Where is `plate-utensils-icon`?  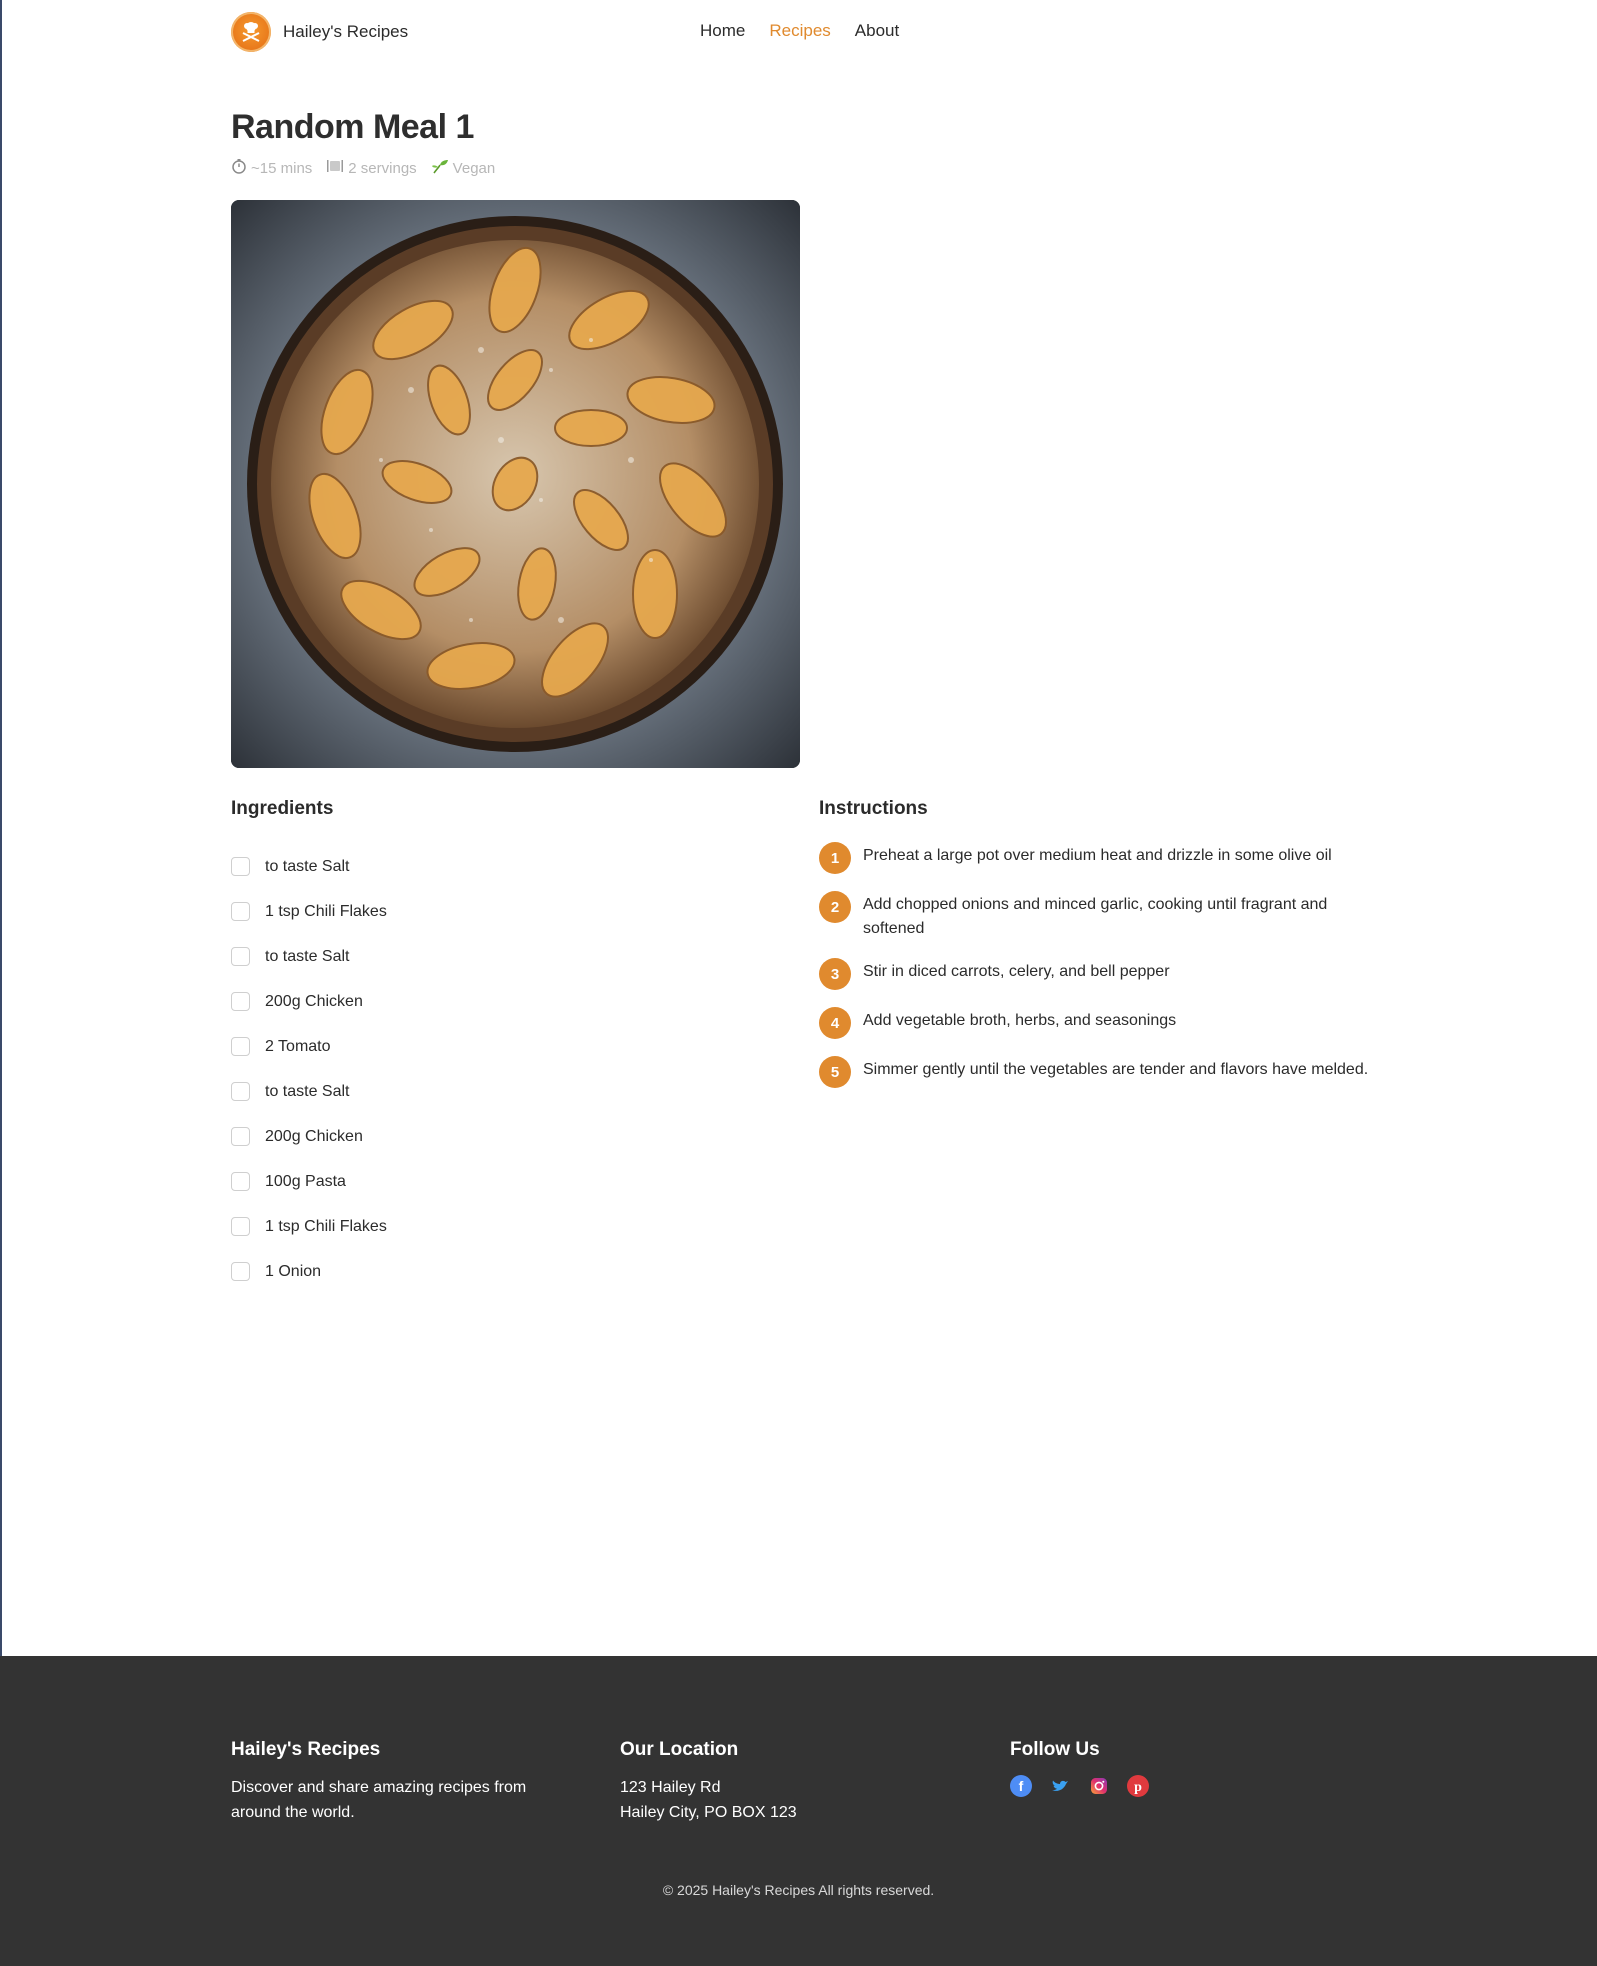 plate-utensils-icon is located at coordinates (335, 168).